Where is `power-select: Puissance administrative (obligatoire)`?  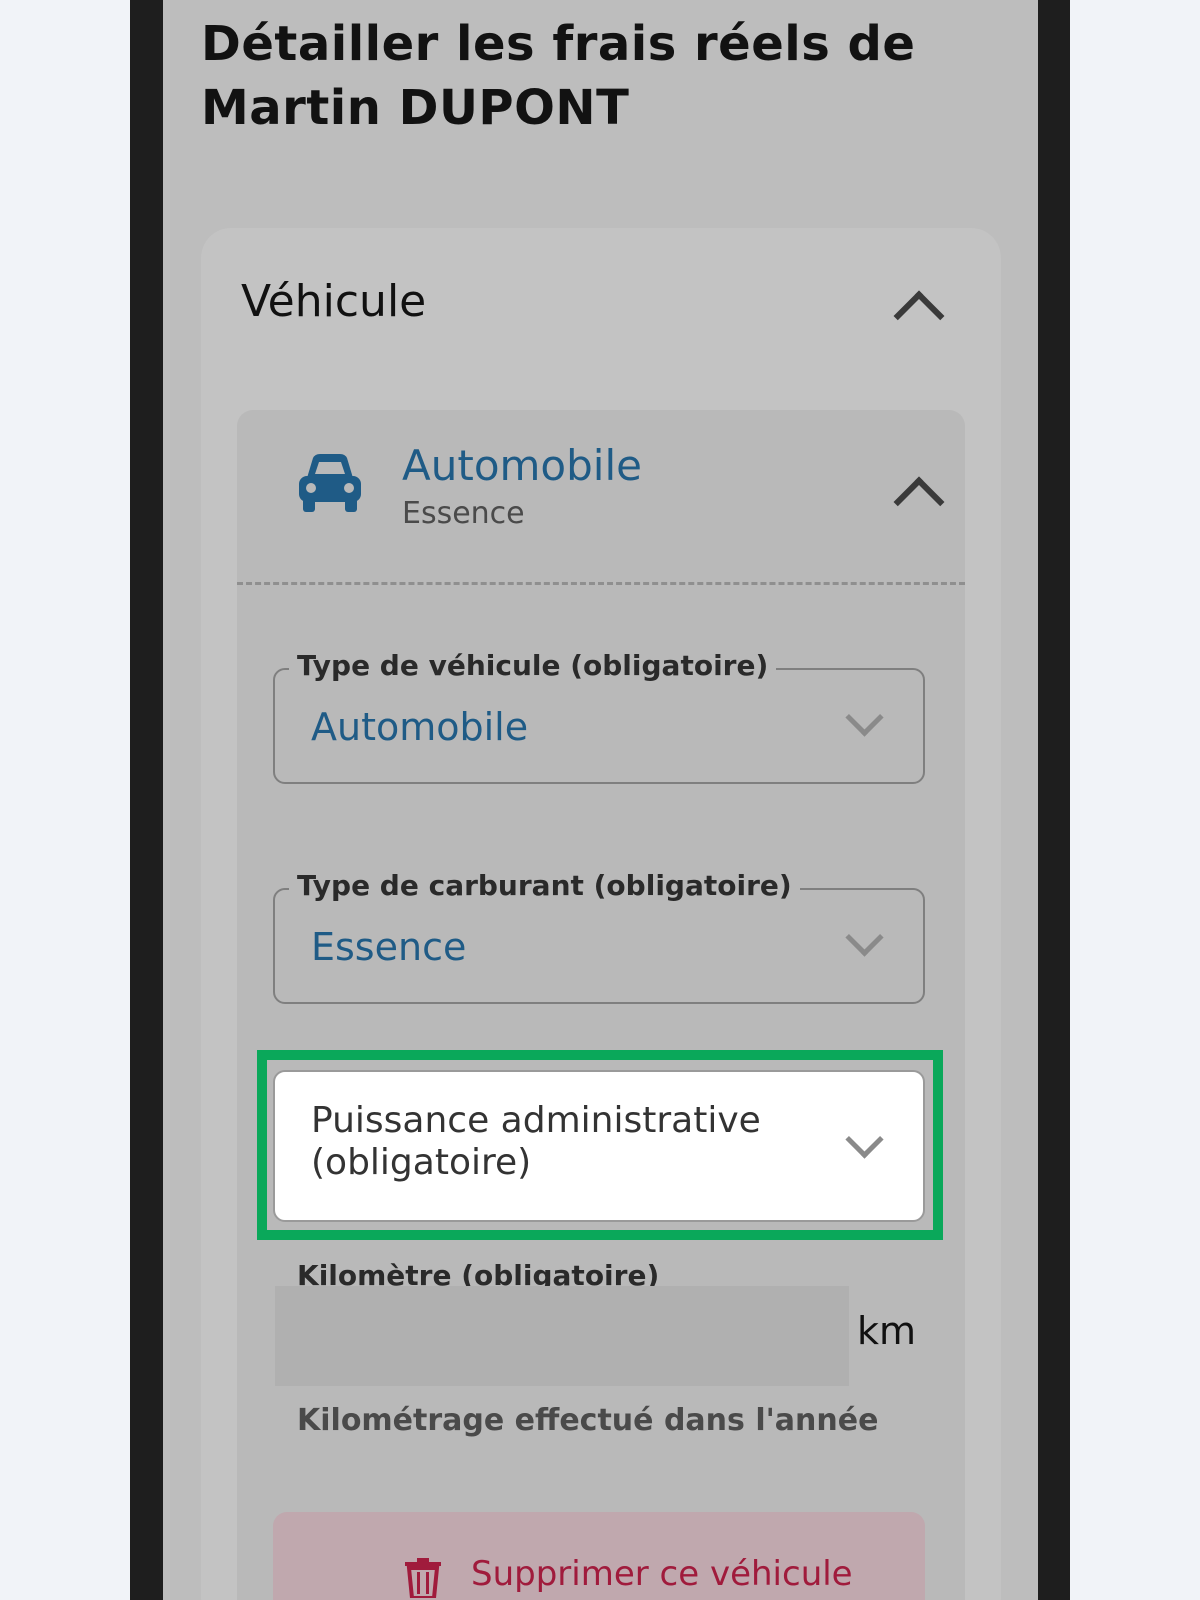 power-select: Puissance administrative (obligatoire) is located at coordinates (599, 1146).